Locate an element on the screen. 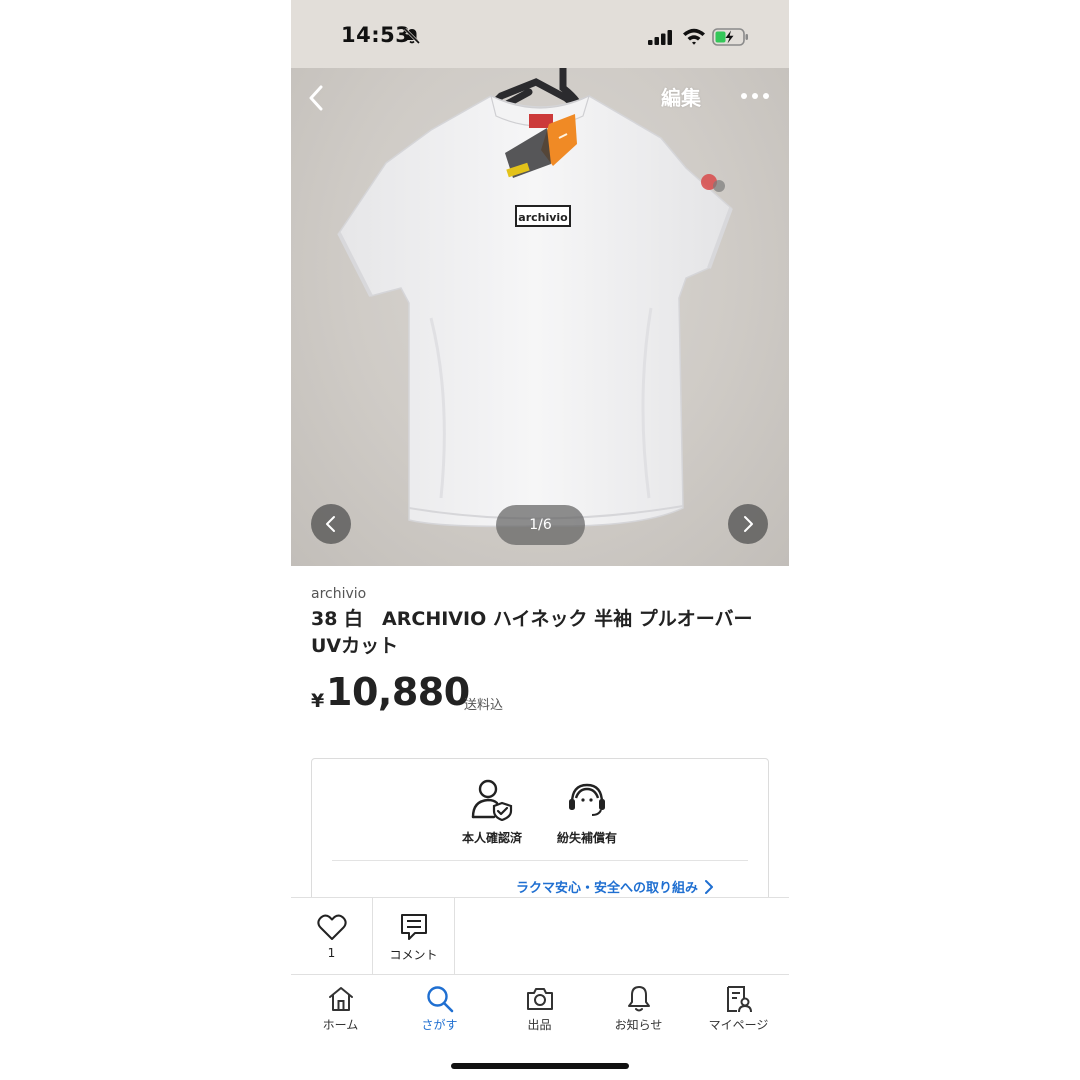 The width and height of the screenshot is (1080, 1080). tab-label: ホーム is located at coordinates (340, 1025).